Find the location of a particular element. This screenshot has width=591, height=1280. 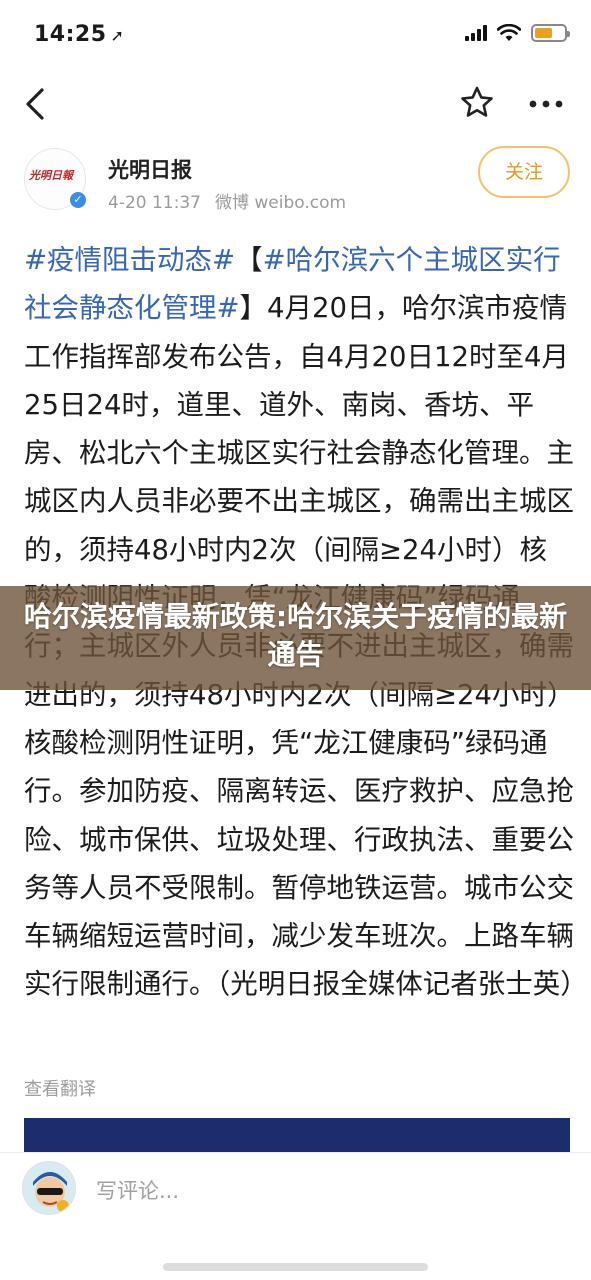

translate-link: 查看翻译 is located at coordinates (60, 1088).